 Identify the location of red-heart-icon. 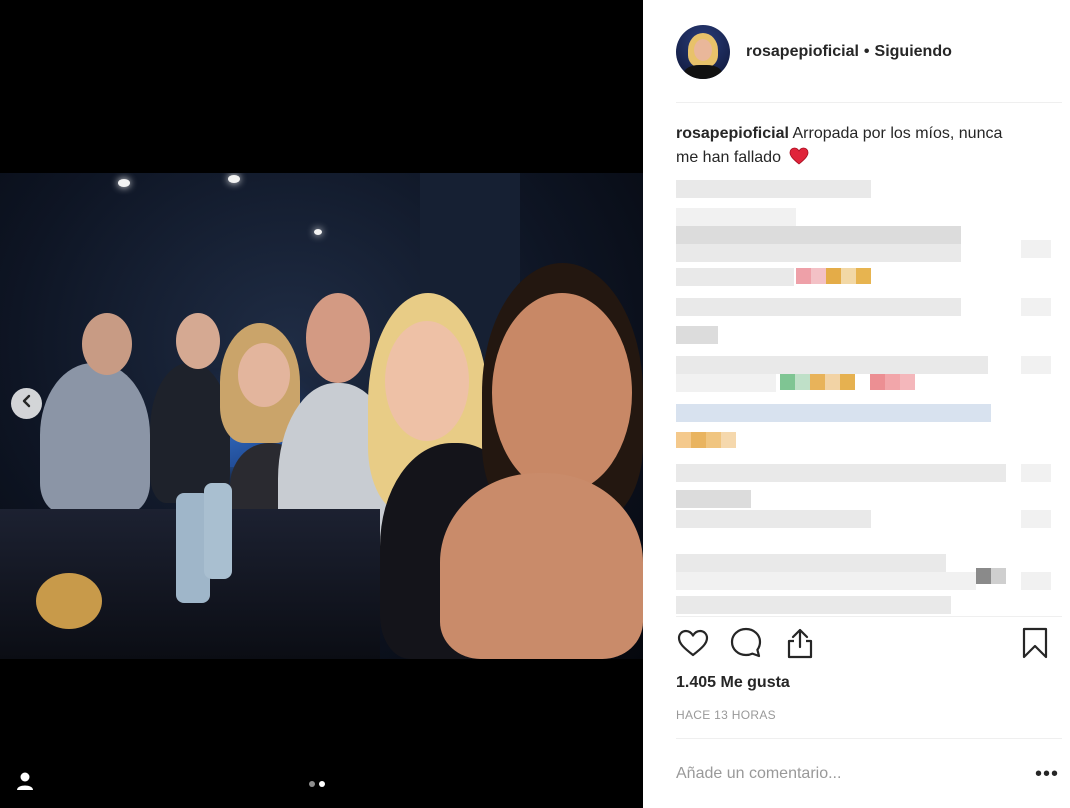
(799, 156).